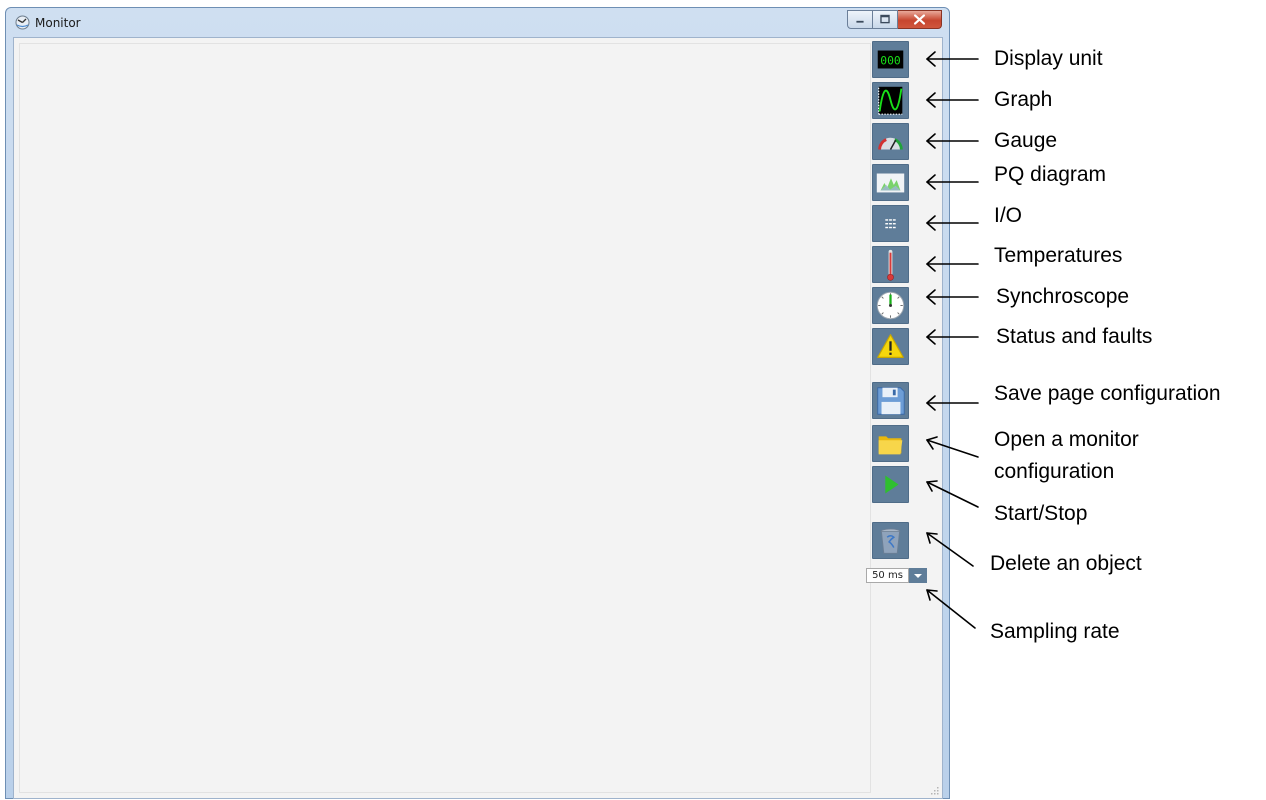  What do you see at coordinates (22, 22) in the screenshot?
I see `monitor-app-icon` at bounding box center [22, 22].